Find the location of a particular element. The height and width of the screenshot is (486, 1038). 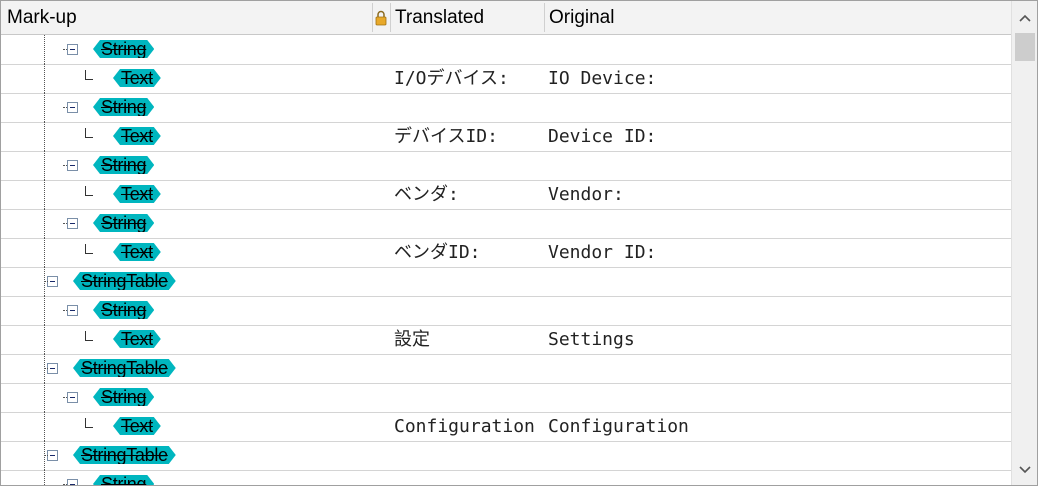

translated-cell: デバイスID: is located at coordinates (446, 136).